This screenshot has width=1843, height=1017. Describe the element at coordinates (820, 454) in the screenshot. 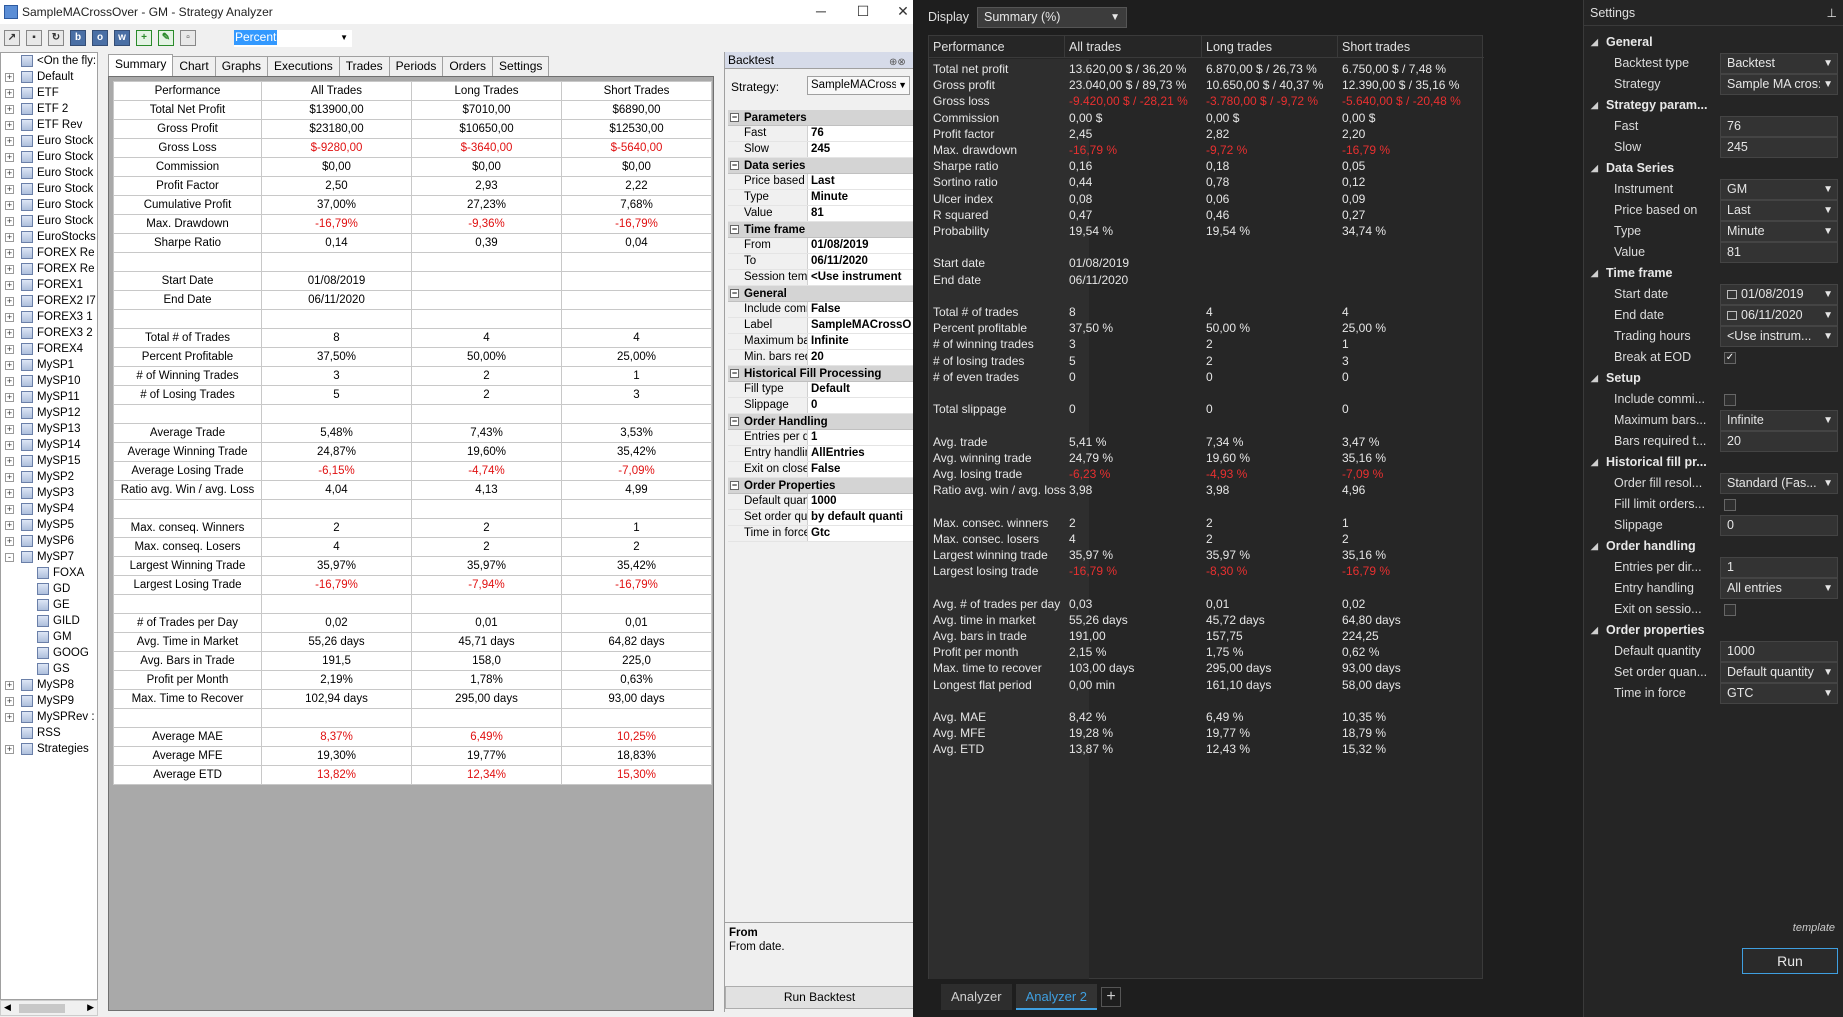

I see `property-row: Entry handlingAllEntries` at that location.